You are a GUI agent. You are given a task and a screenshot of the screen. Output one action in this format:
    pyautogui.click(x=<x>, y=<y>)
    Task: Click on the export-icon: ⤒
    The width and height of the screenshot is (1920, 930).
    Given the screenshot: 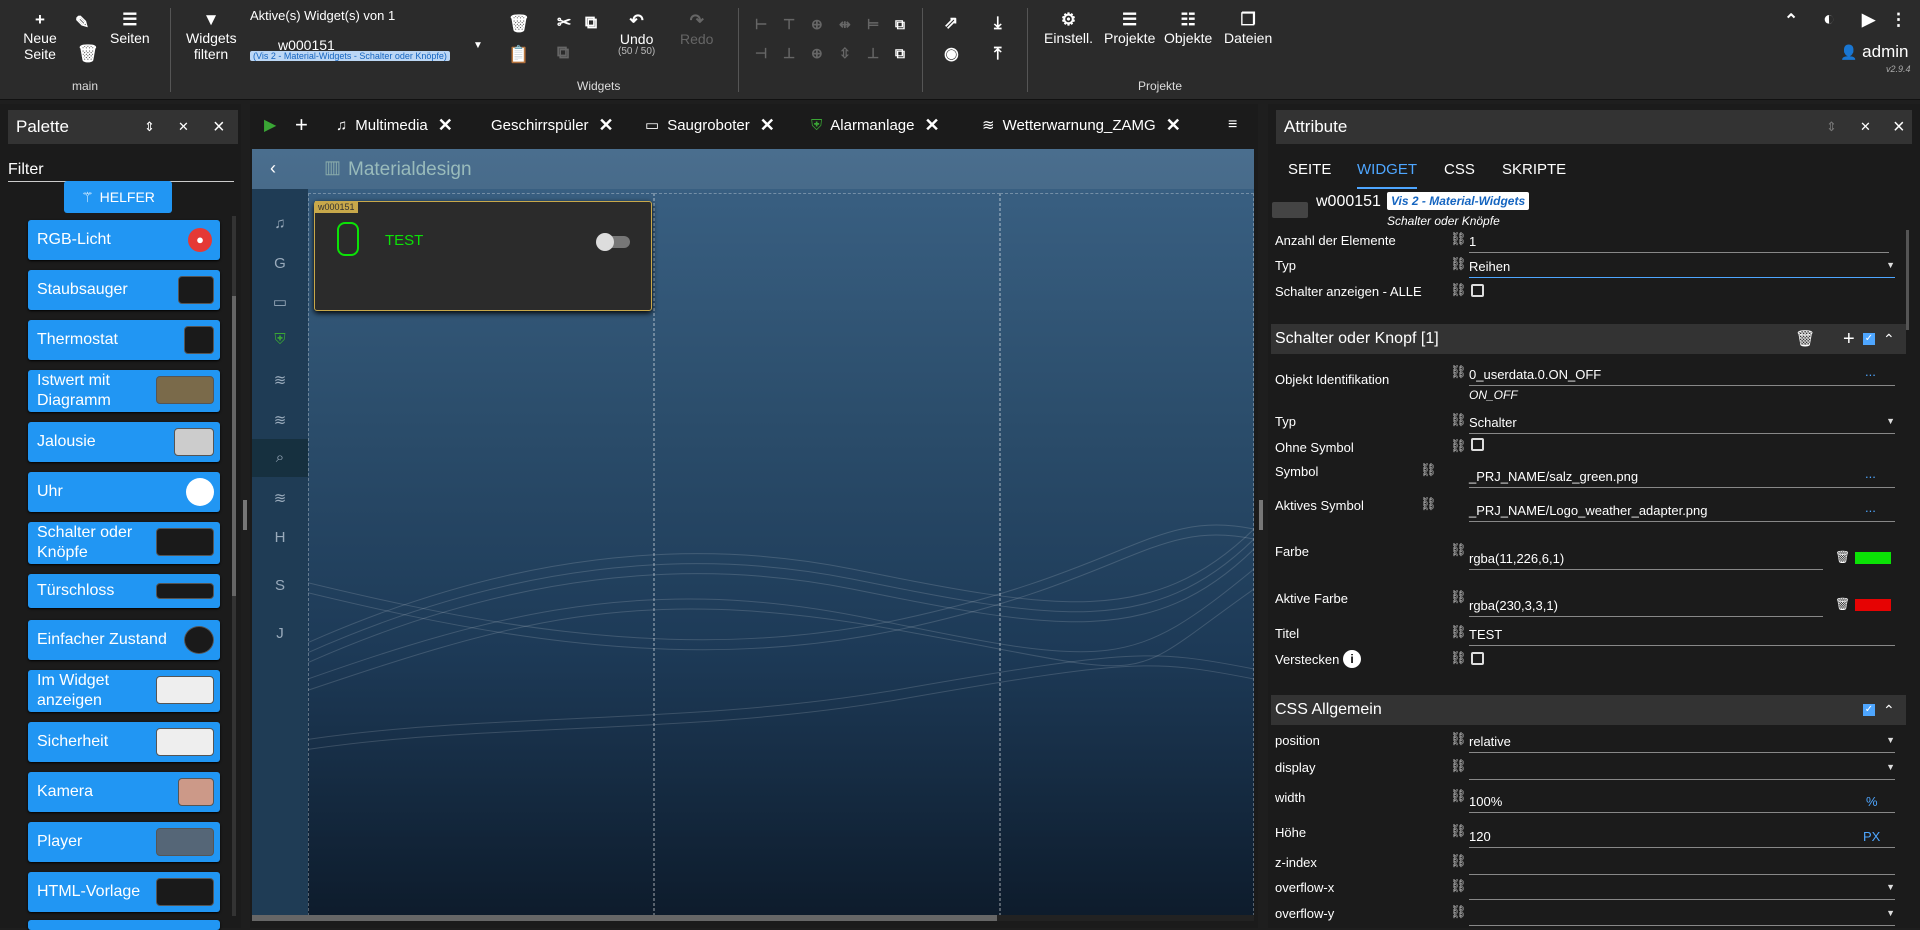 What is the action you would take?
    pyautogui.click(x=998, y=54)
    